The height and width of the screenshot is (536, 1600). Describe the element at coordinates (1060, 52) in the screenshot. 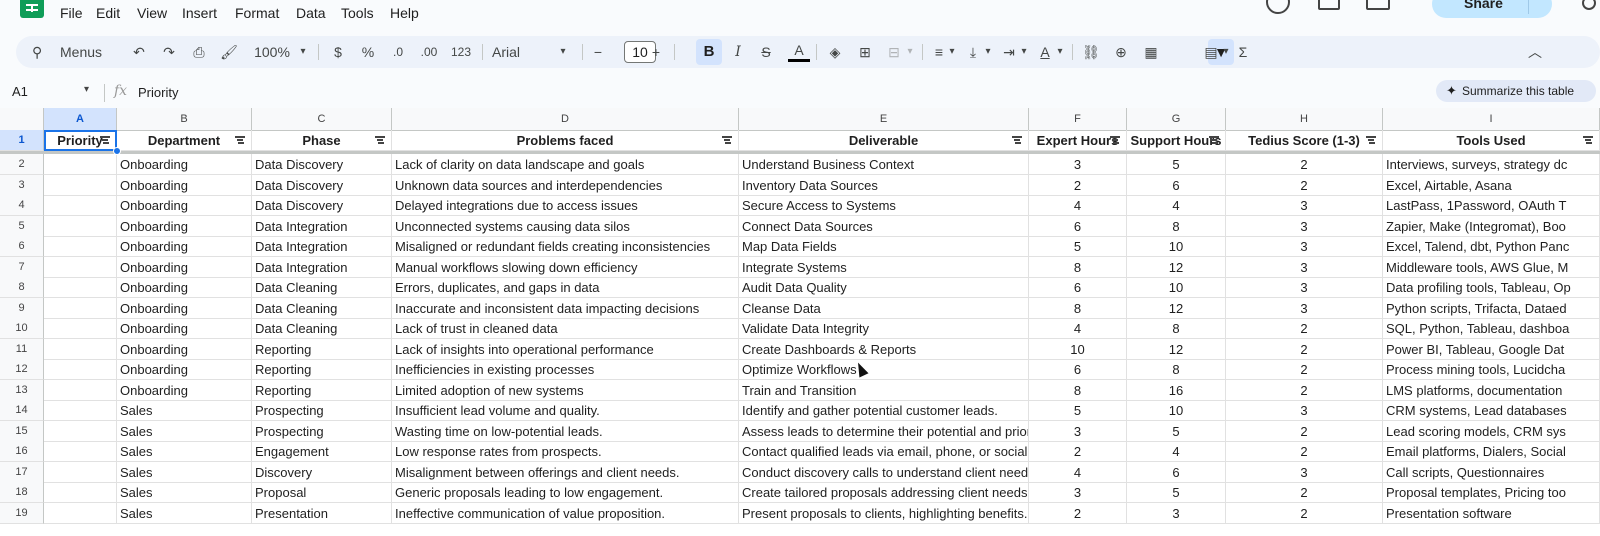

I see `rotation-chevron-down-icon: ▾` at that location.